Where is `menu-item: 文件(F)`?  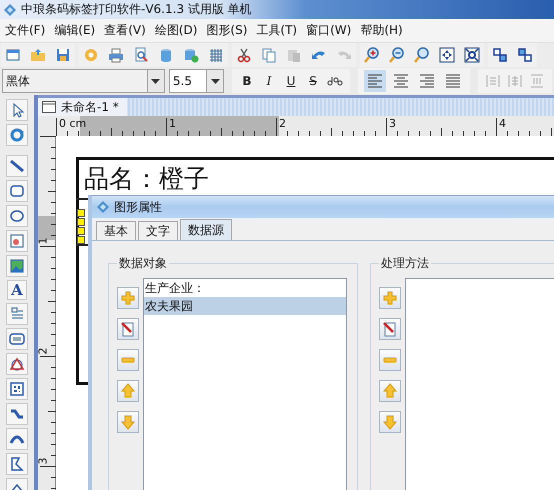 menu-item: 文件(F) is located at coordinates (25, 30).